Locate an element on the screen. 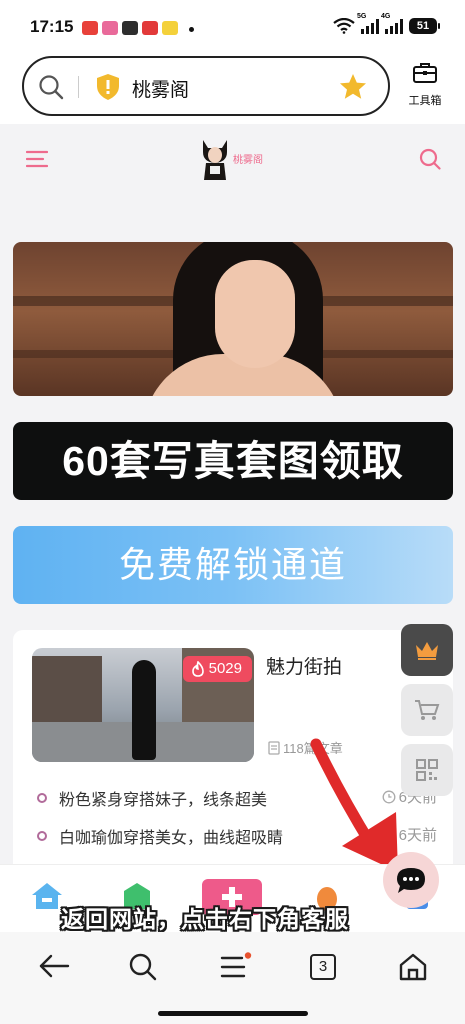  toolbox-label: 工具箱 is located at coordinates (425, 101).